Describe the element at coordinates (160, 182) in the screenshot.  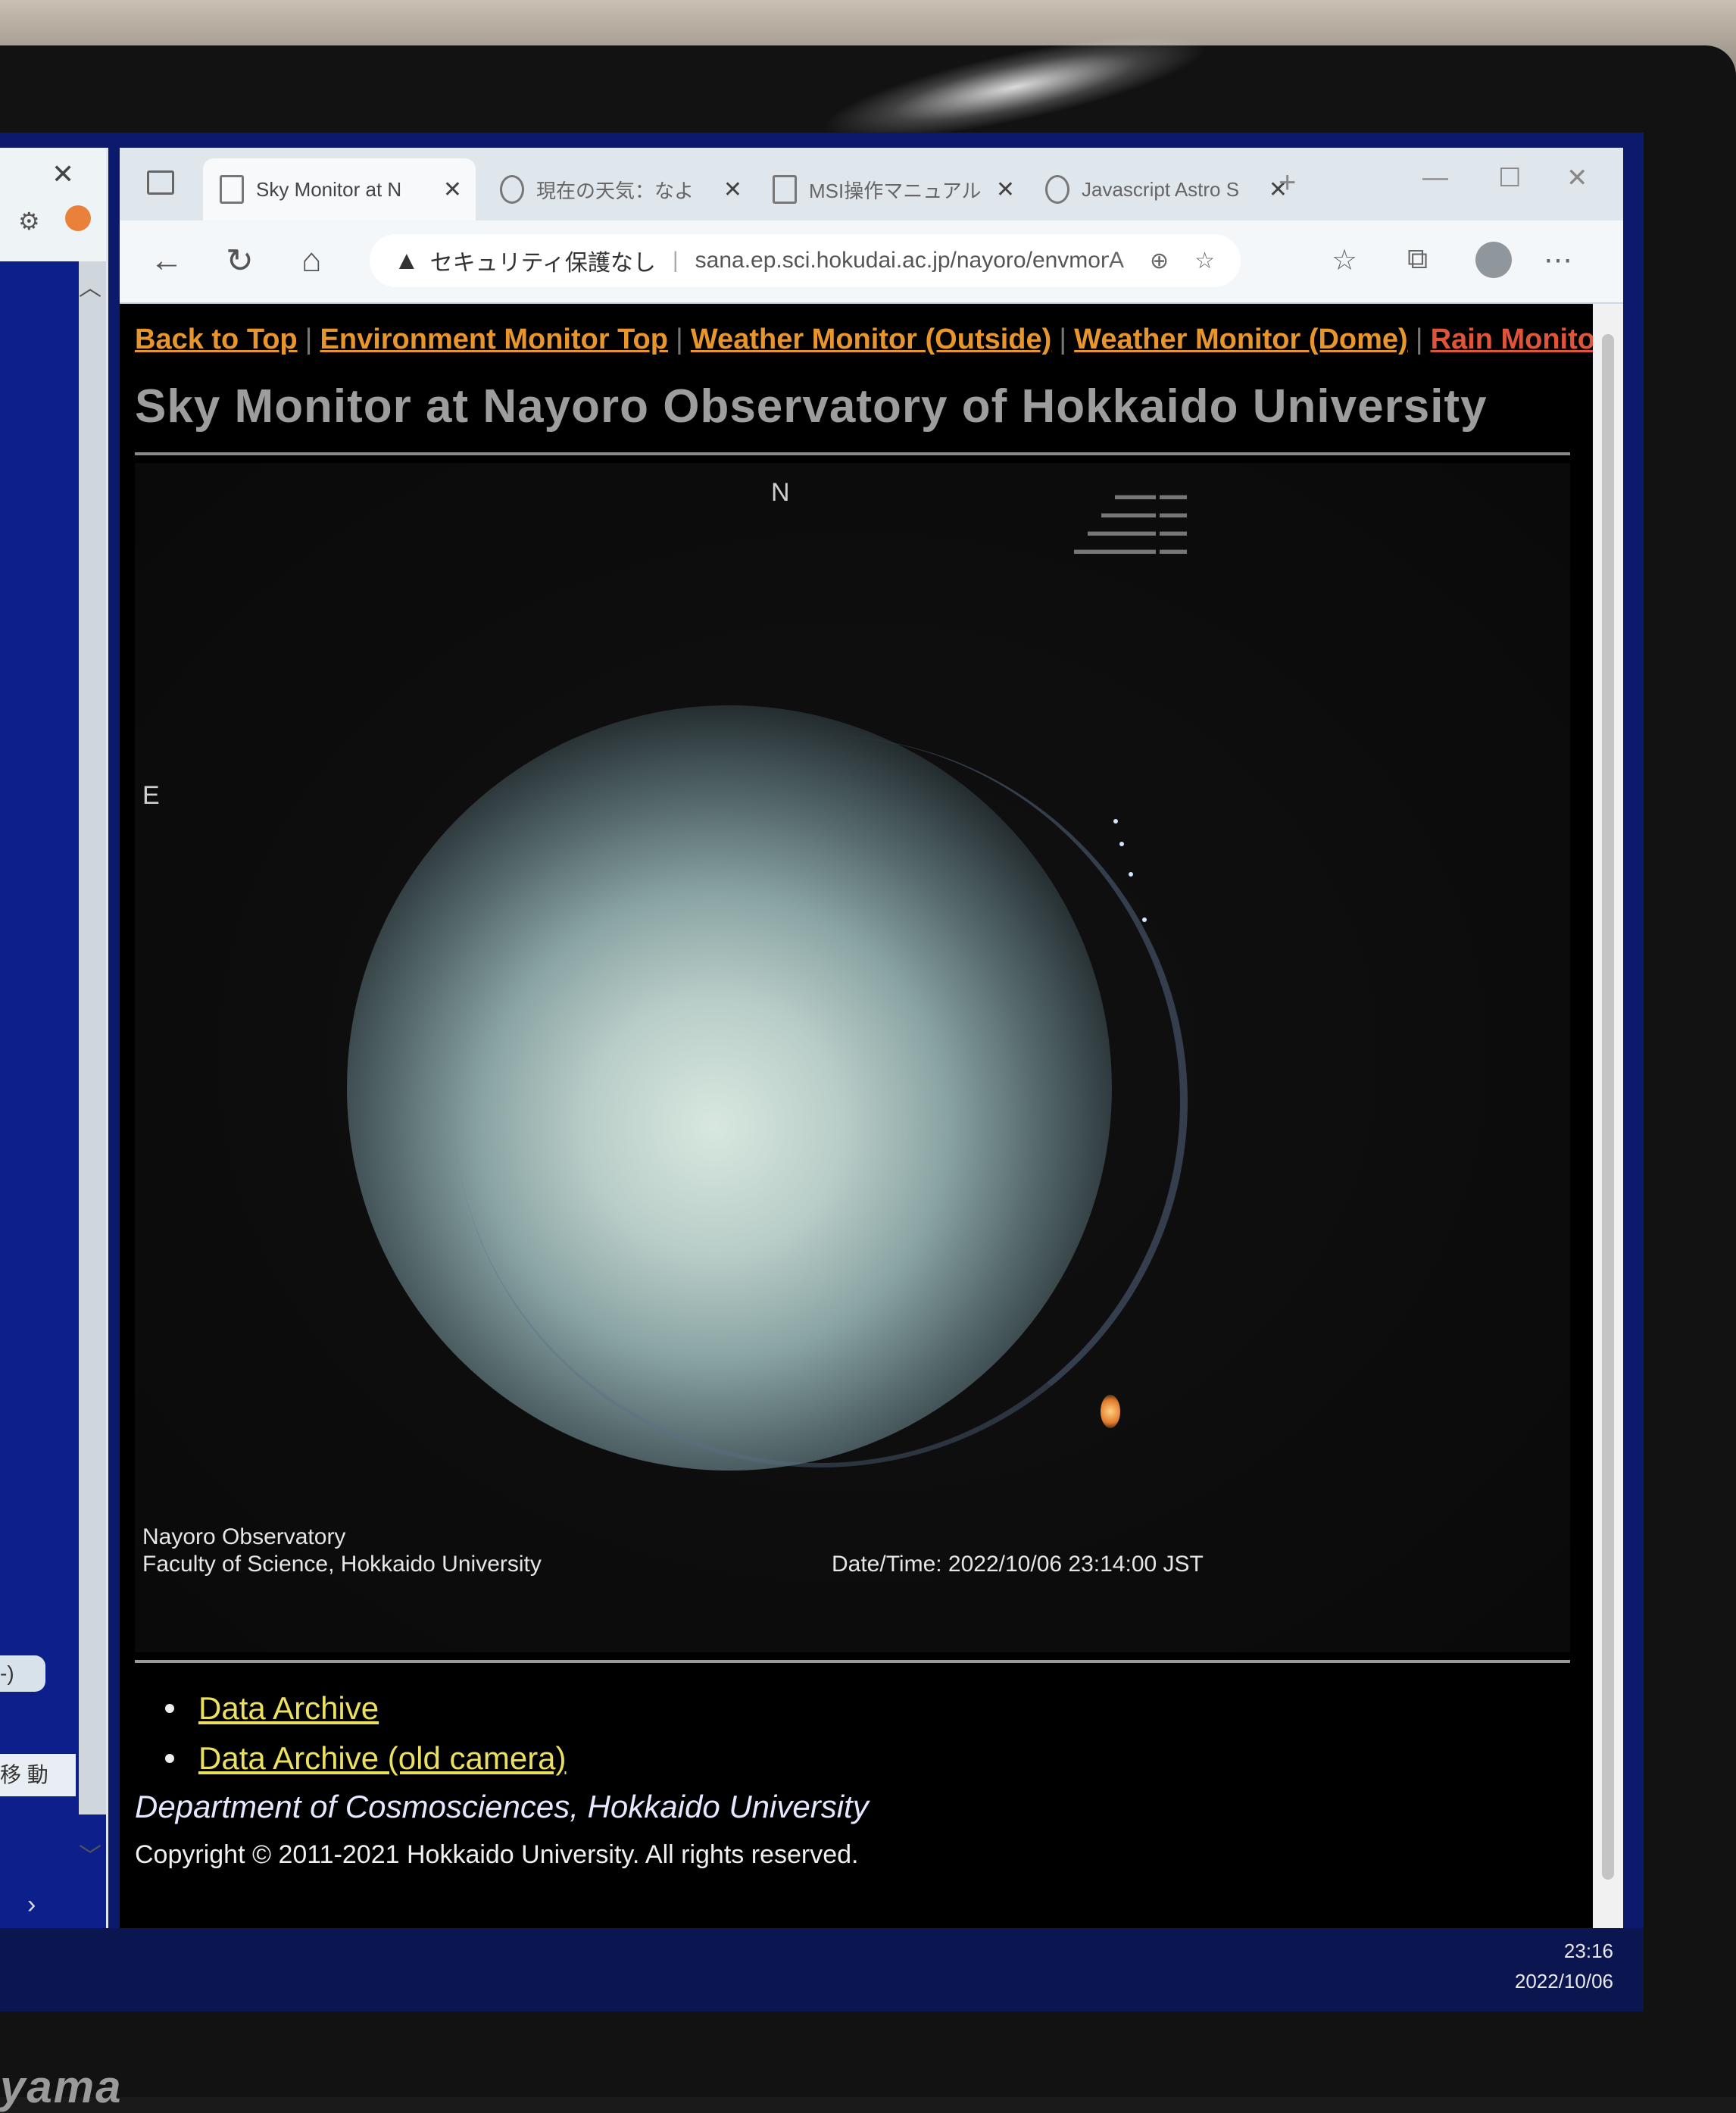
I see `tab-actions-icon` at that location.